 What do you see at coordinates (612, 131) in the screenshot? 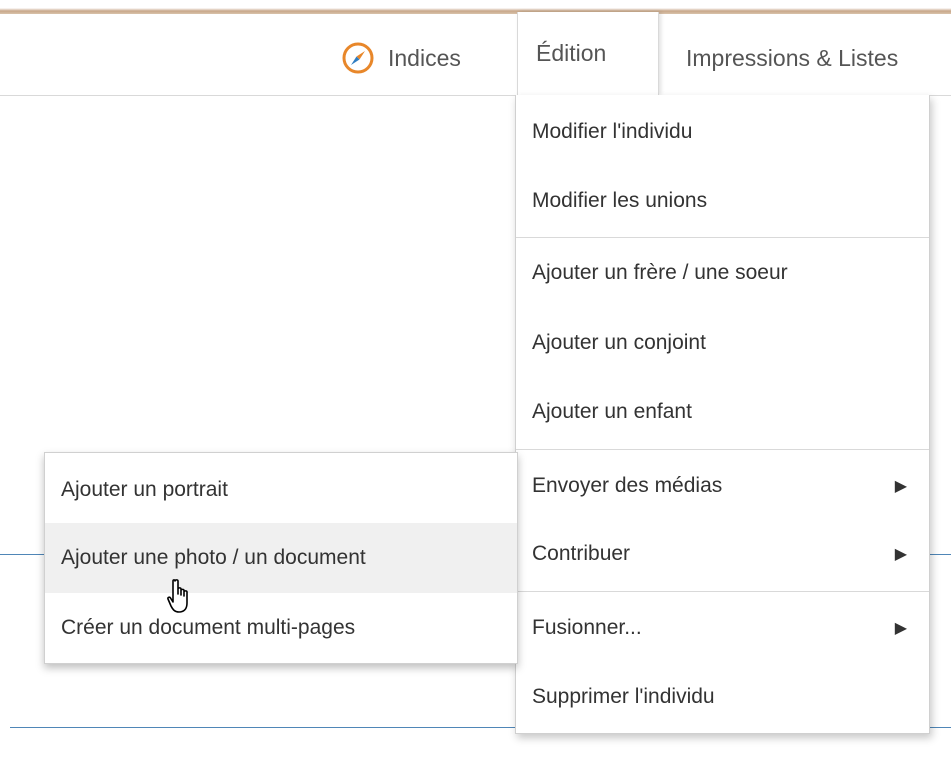
I see `menu-item-label: Modifier l'individu` at bounding box center [612, 131].